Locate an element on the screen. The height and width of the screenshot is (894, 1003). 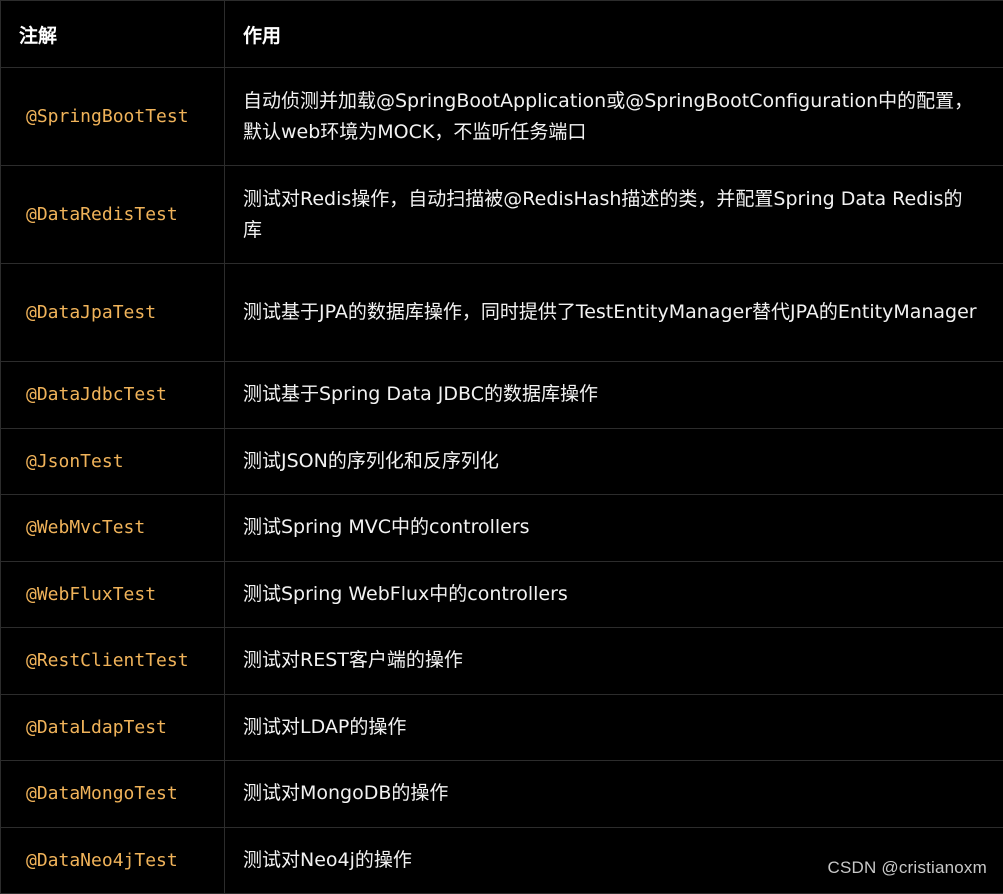
table-row: @DataJdbcTest 测试基于Spring Data JDBC的数据库操作 is located at coordinates (502, 395).